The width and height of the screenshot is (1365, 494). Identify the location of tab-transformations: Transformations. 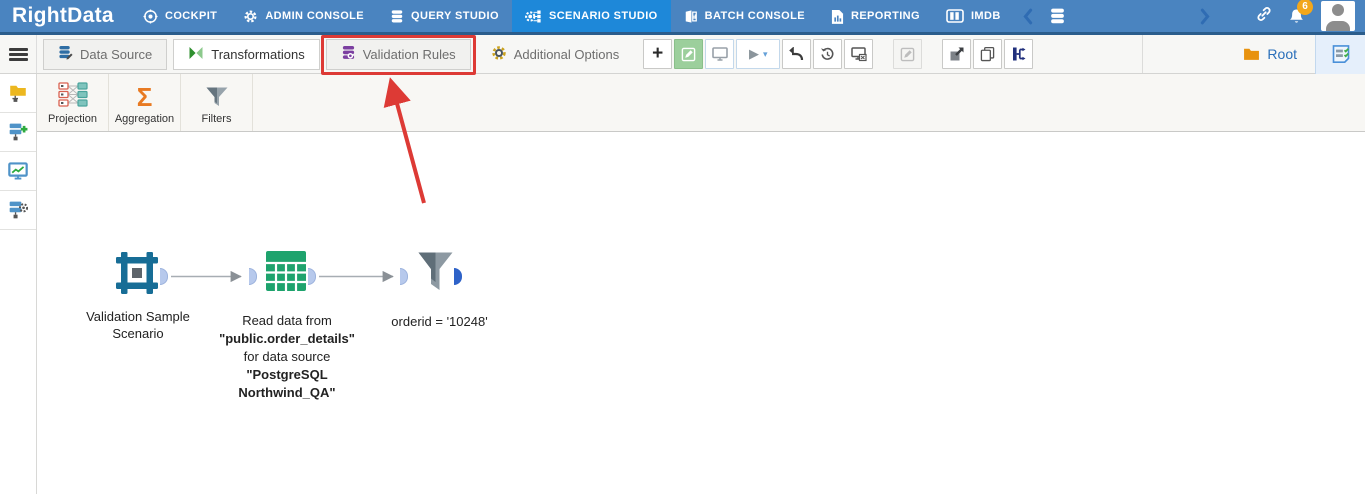
(246, 54).